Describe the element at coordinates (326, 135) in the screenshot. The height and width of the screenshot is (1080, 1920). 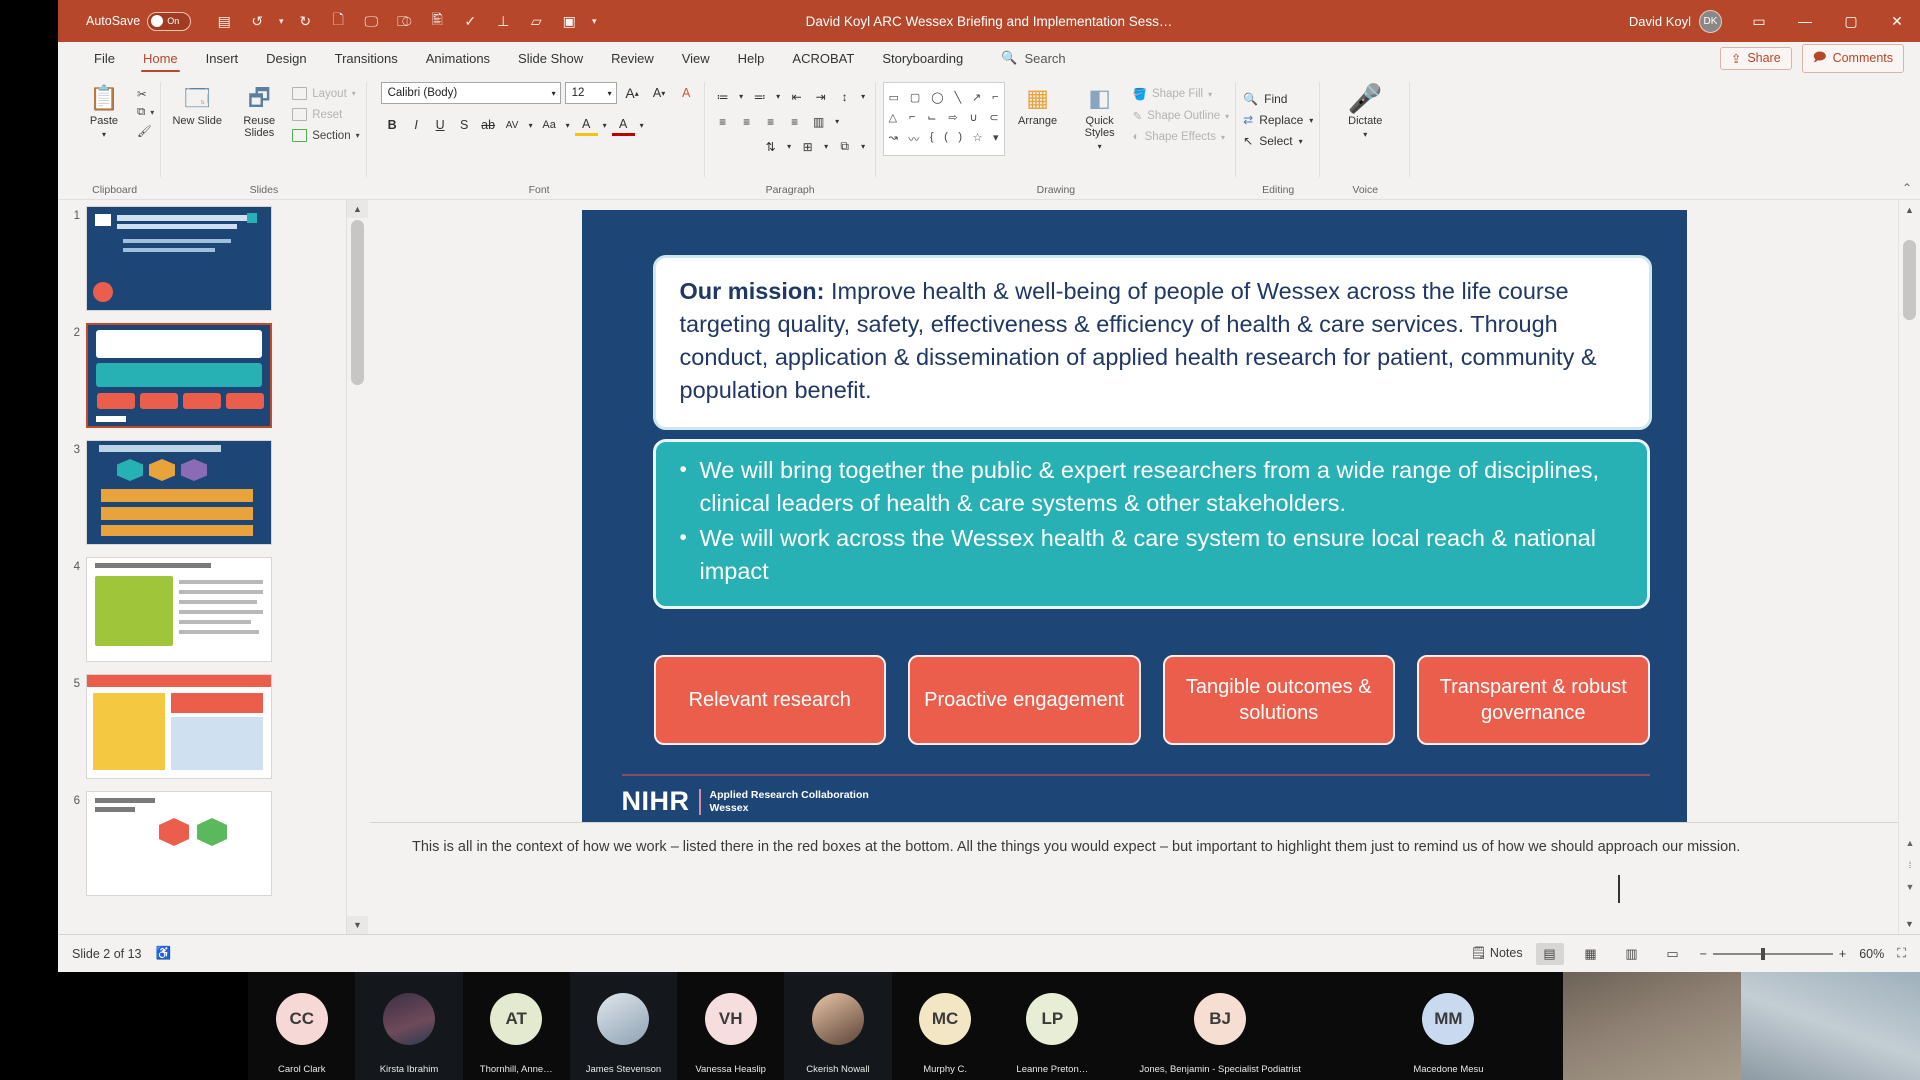
I see `section-button: Section ▾` at that location.